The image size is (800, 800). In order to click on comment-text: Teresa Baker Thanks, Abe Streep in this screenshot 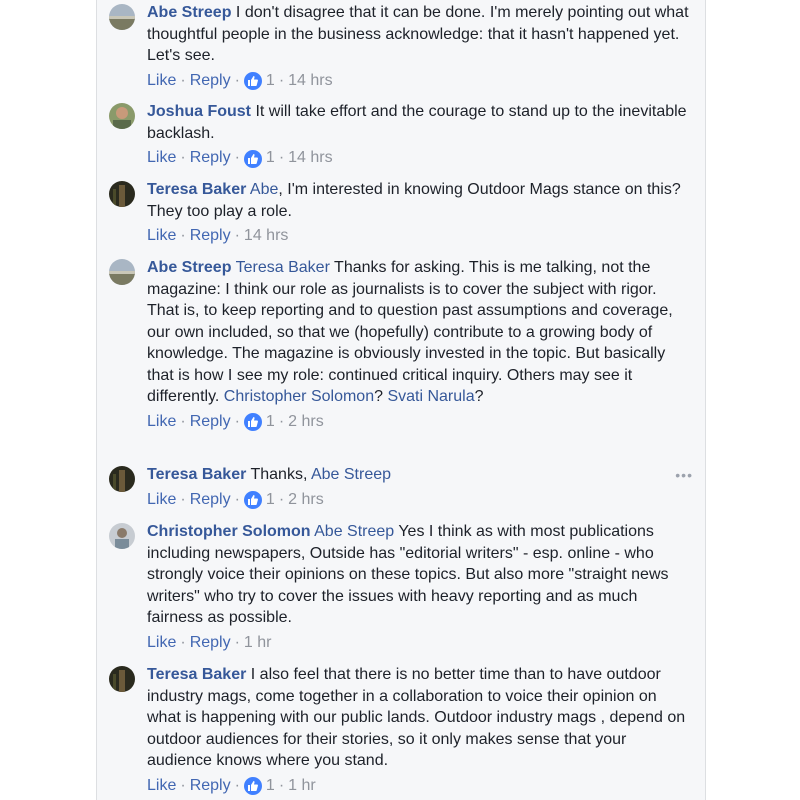, I will do `click(269, 474)`.